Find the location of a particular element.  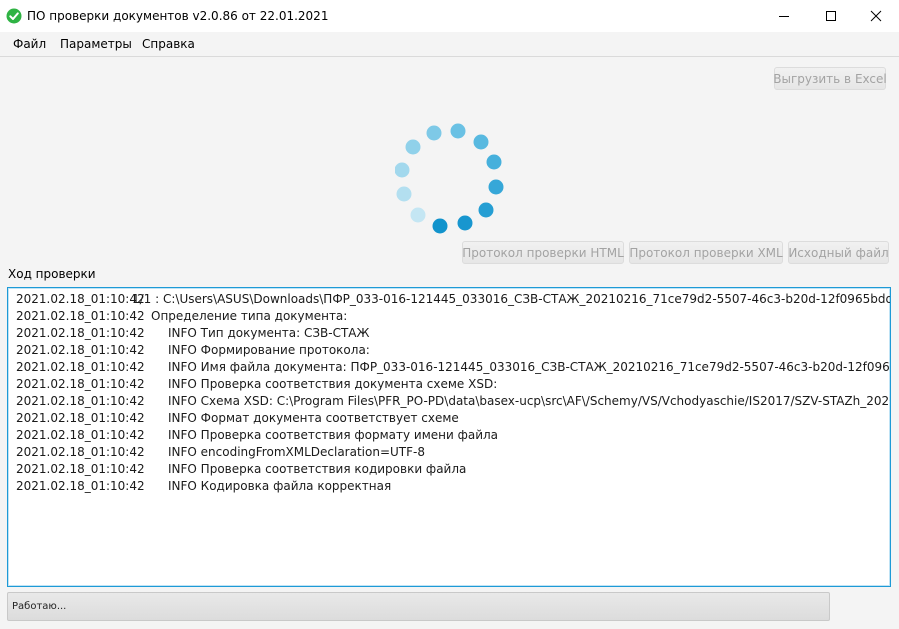

export-excel-button: Выгрузить в Excel is located at coordinates (830, 78).